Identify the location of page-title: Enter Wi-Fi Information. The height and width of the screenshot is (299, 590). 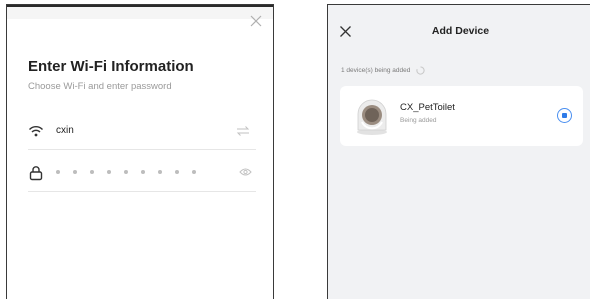
(111, 66).